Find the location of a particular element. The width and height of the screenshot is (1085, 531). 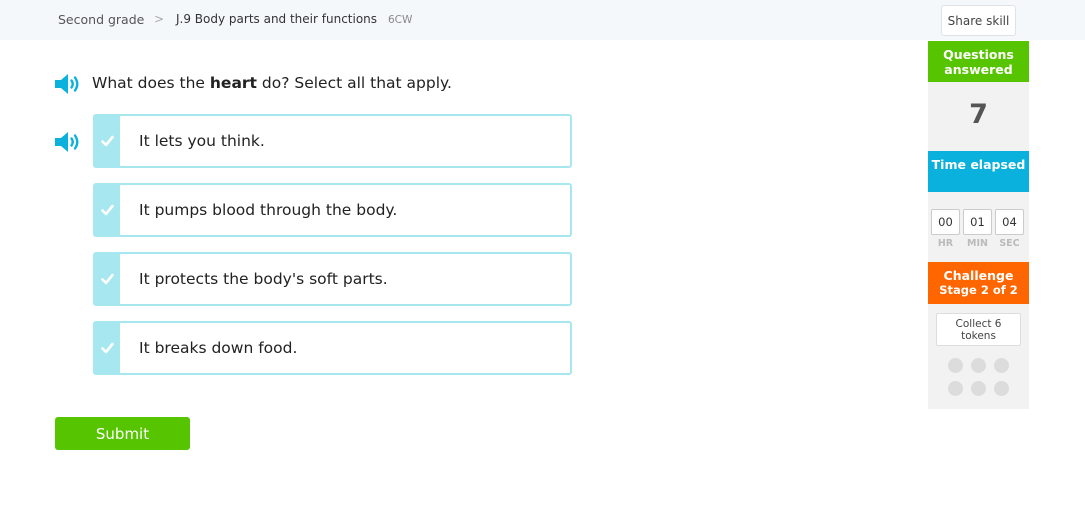

timer-minutes: 01 is located at coordinates (977, 222).